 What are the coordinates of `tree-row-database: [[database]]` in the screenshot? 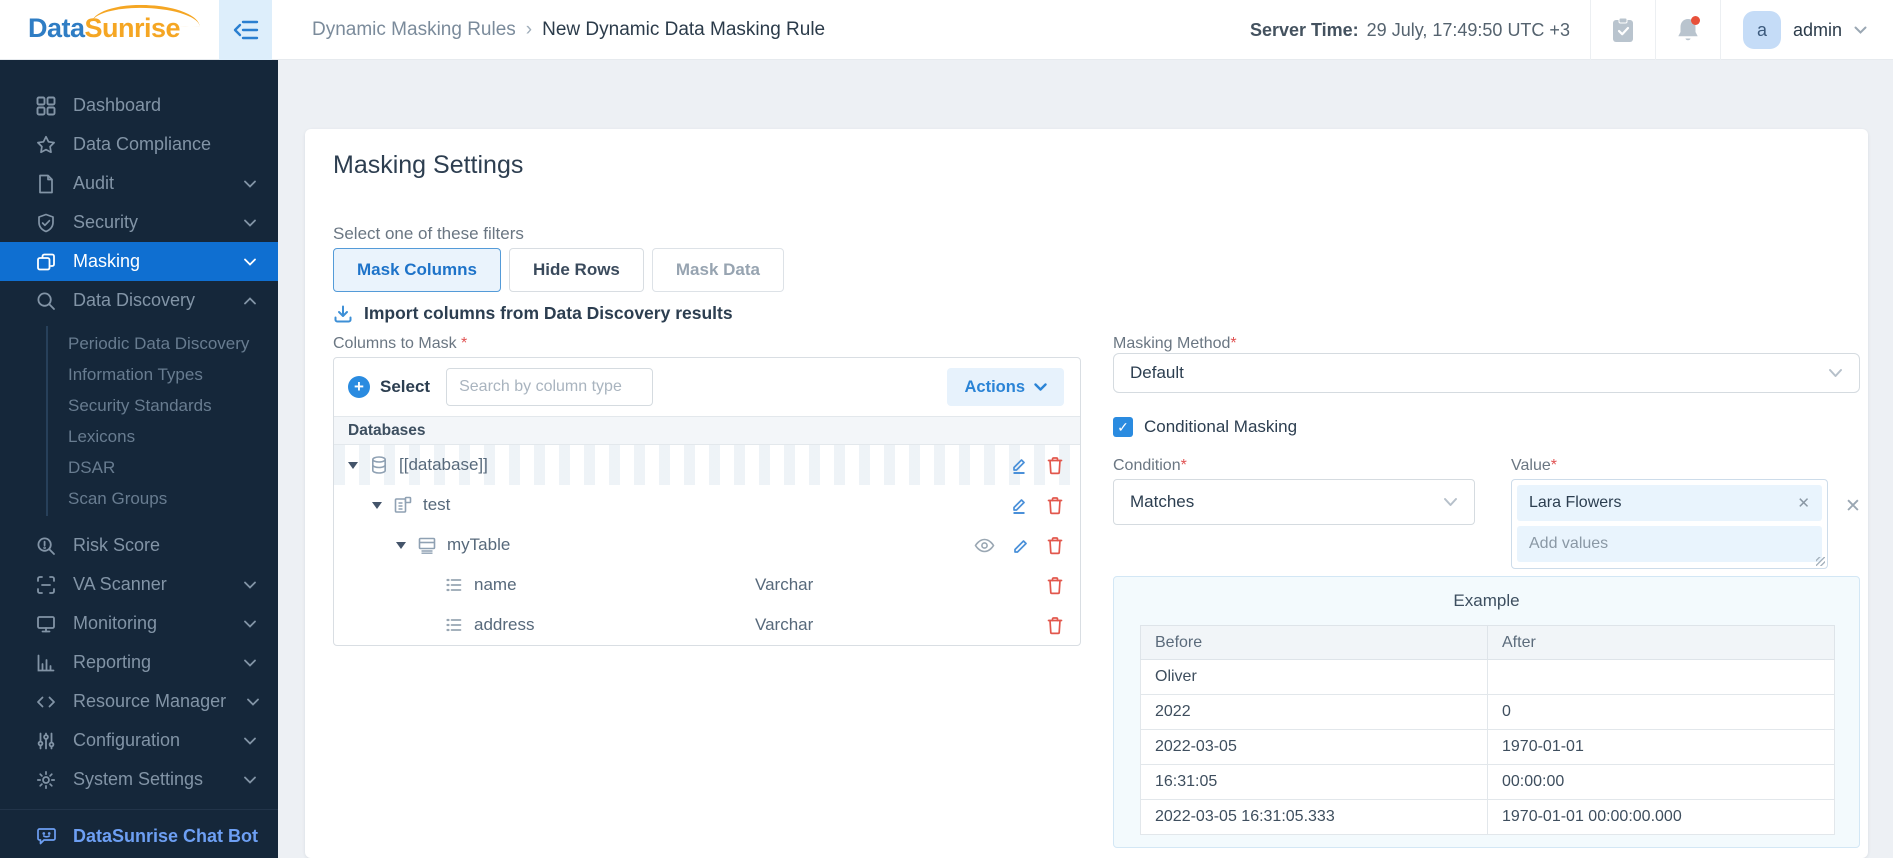 It's located at (707, 465).